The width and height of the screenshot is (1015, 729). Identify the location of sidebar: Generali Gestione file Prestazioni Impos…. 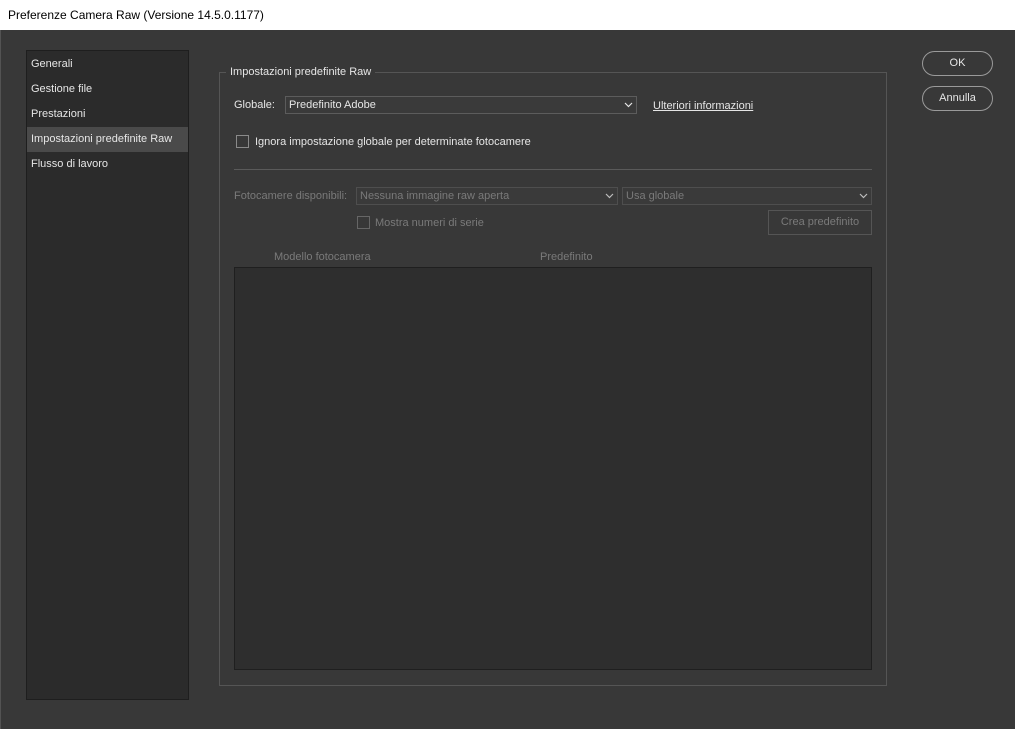
(107, 375).